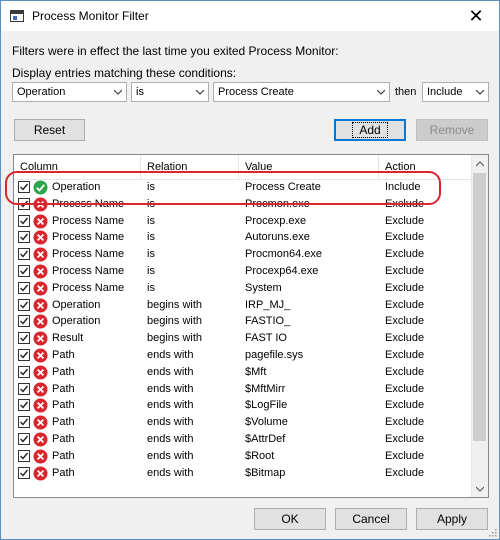 This screenshot has height=540, width=500. What do you see at coordinates (370, 130) in the screenshot?
I see `add-button: Add` at bounding box center [370, 130].